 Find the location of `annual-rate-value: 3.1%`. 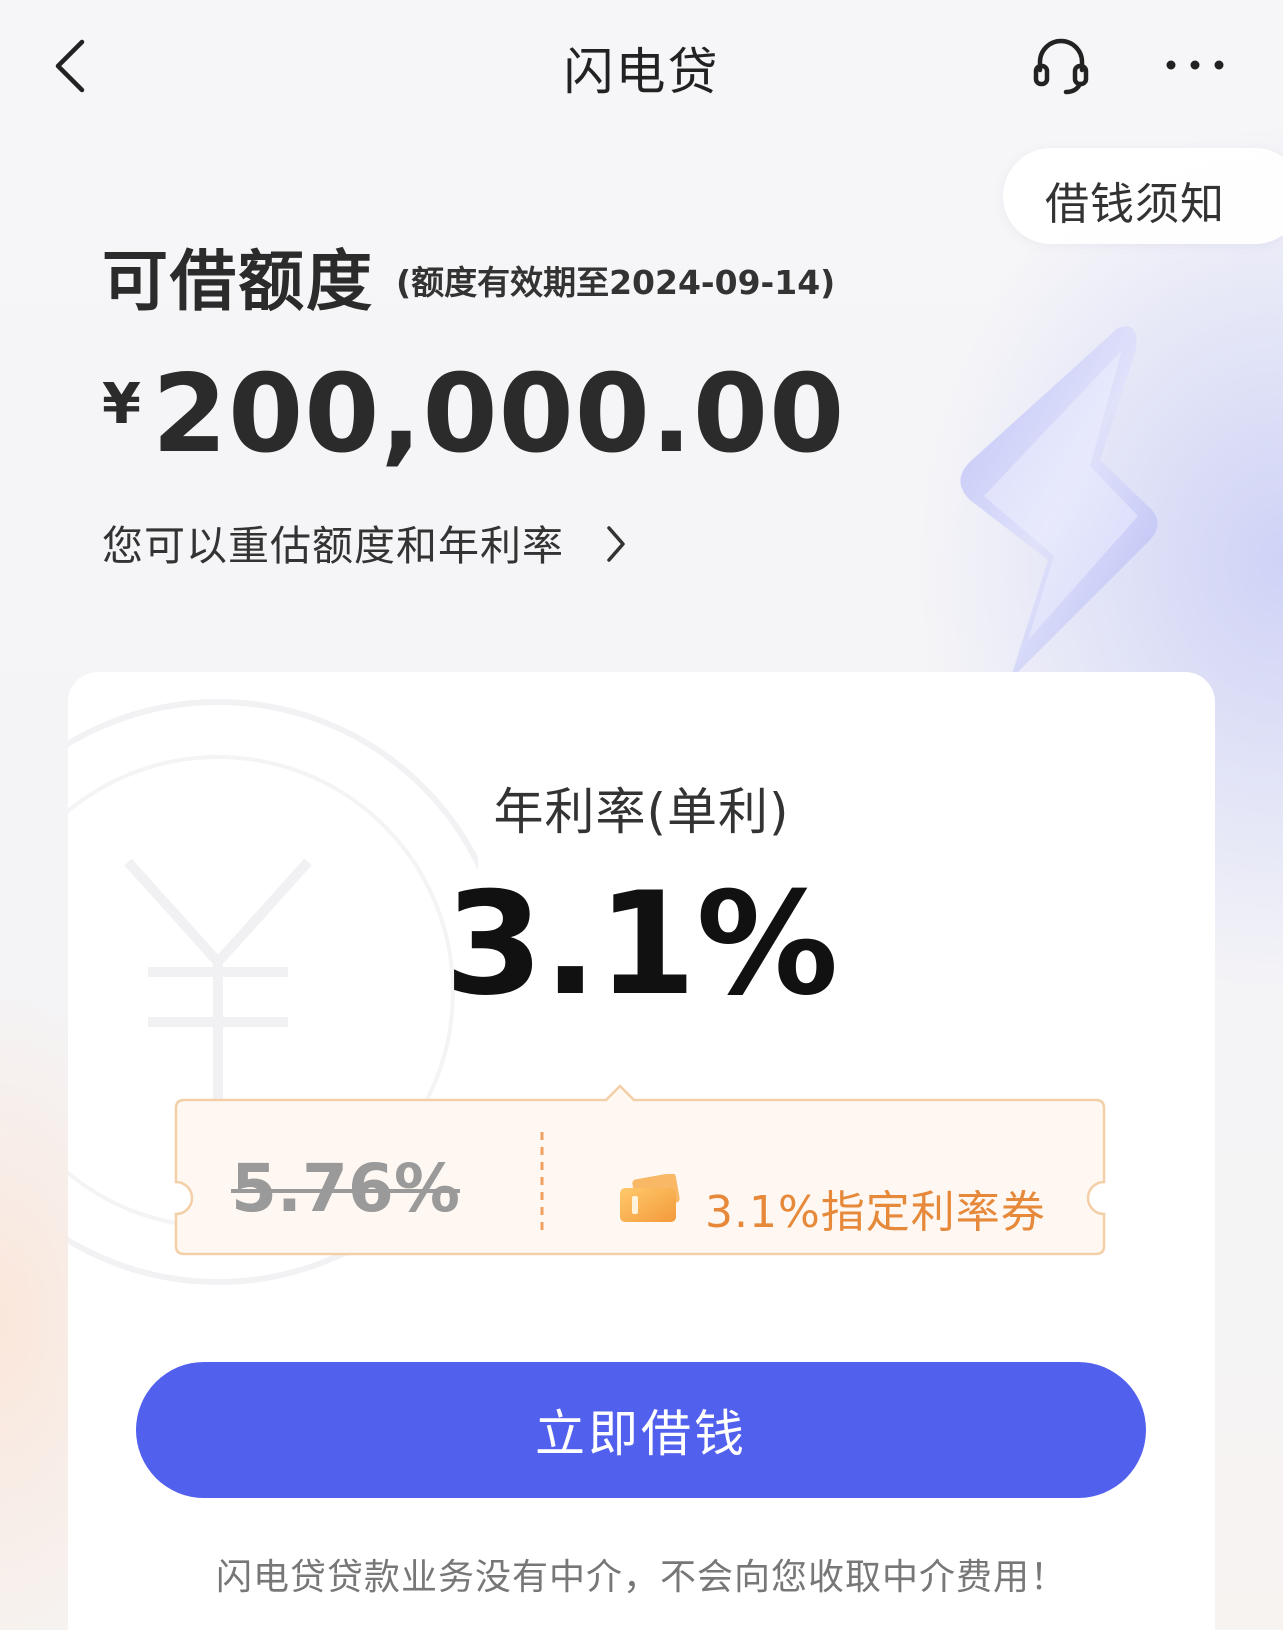

annual-rate-value: 3.1% is located at coordinates (641, 944).